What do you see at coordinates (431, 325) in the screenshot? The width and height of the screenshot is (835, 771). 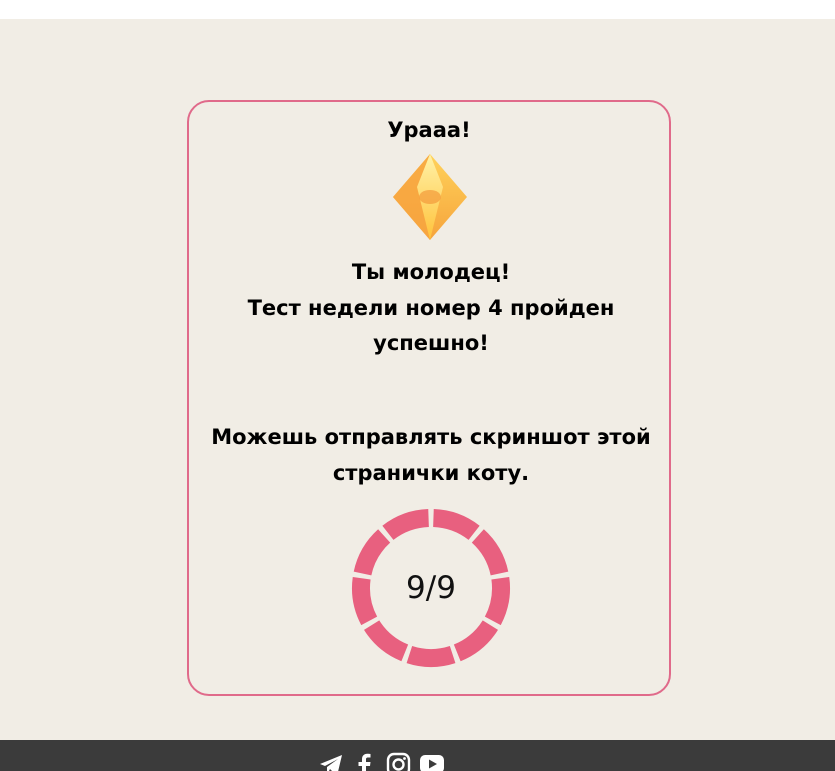 I see `congrats-line-2: Тест недели номер 4 пройден успешно!` at bounding box center [431, 325].